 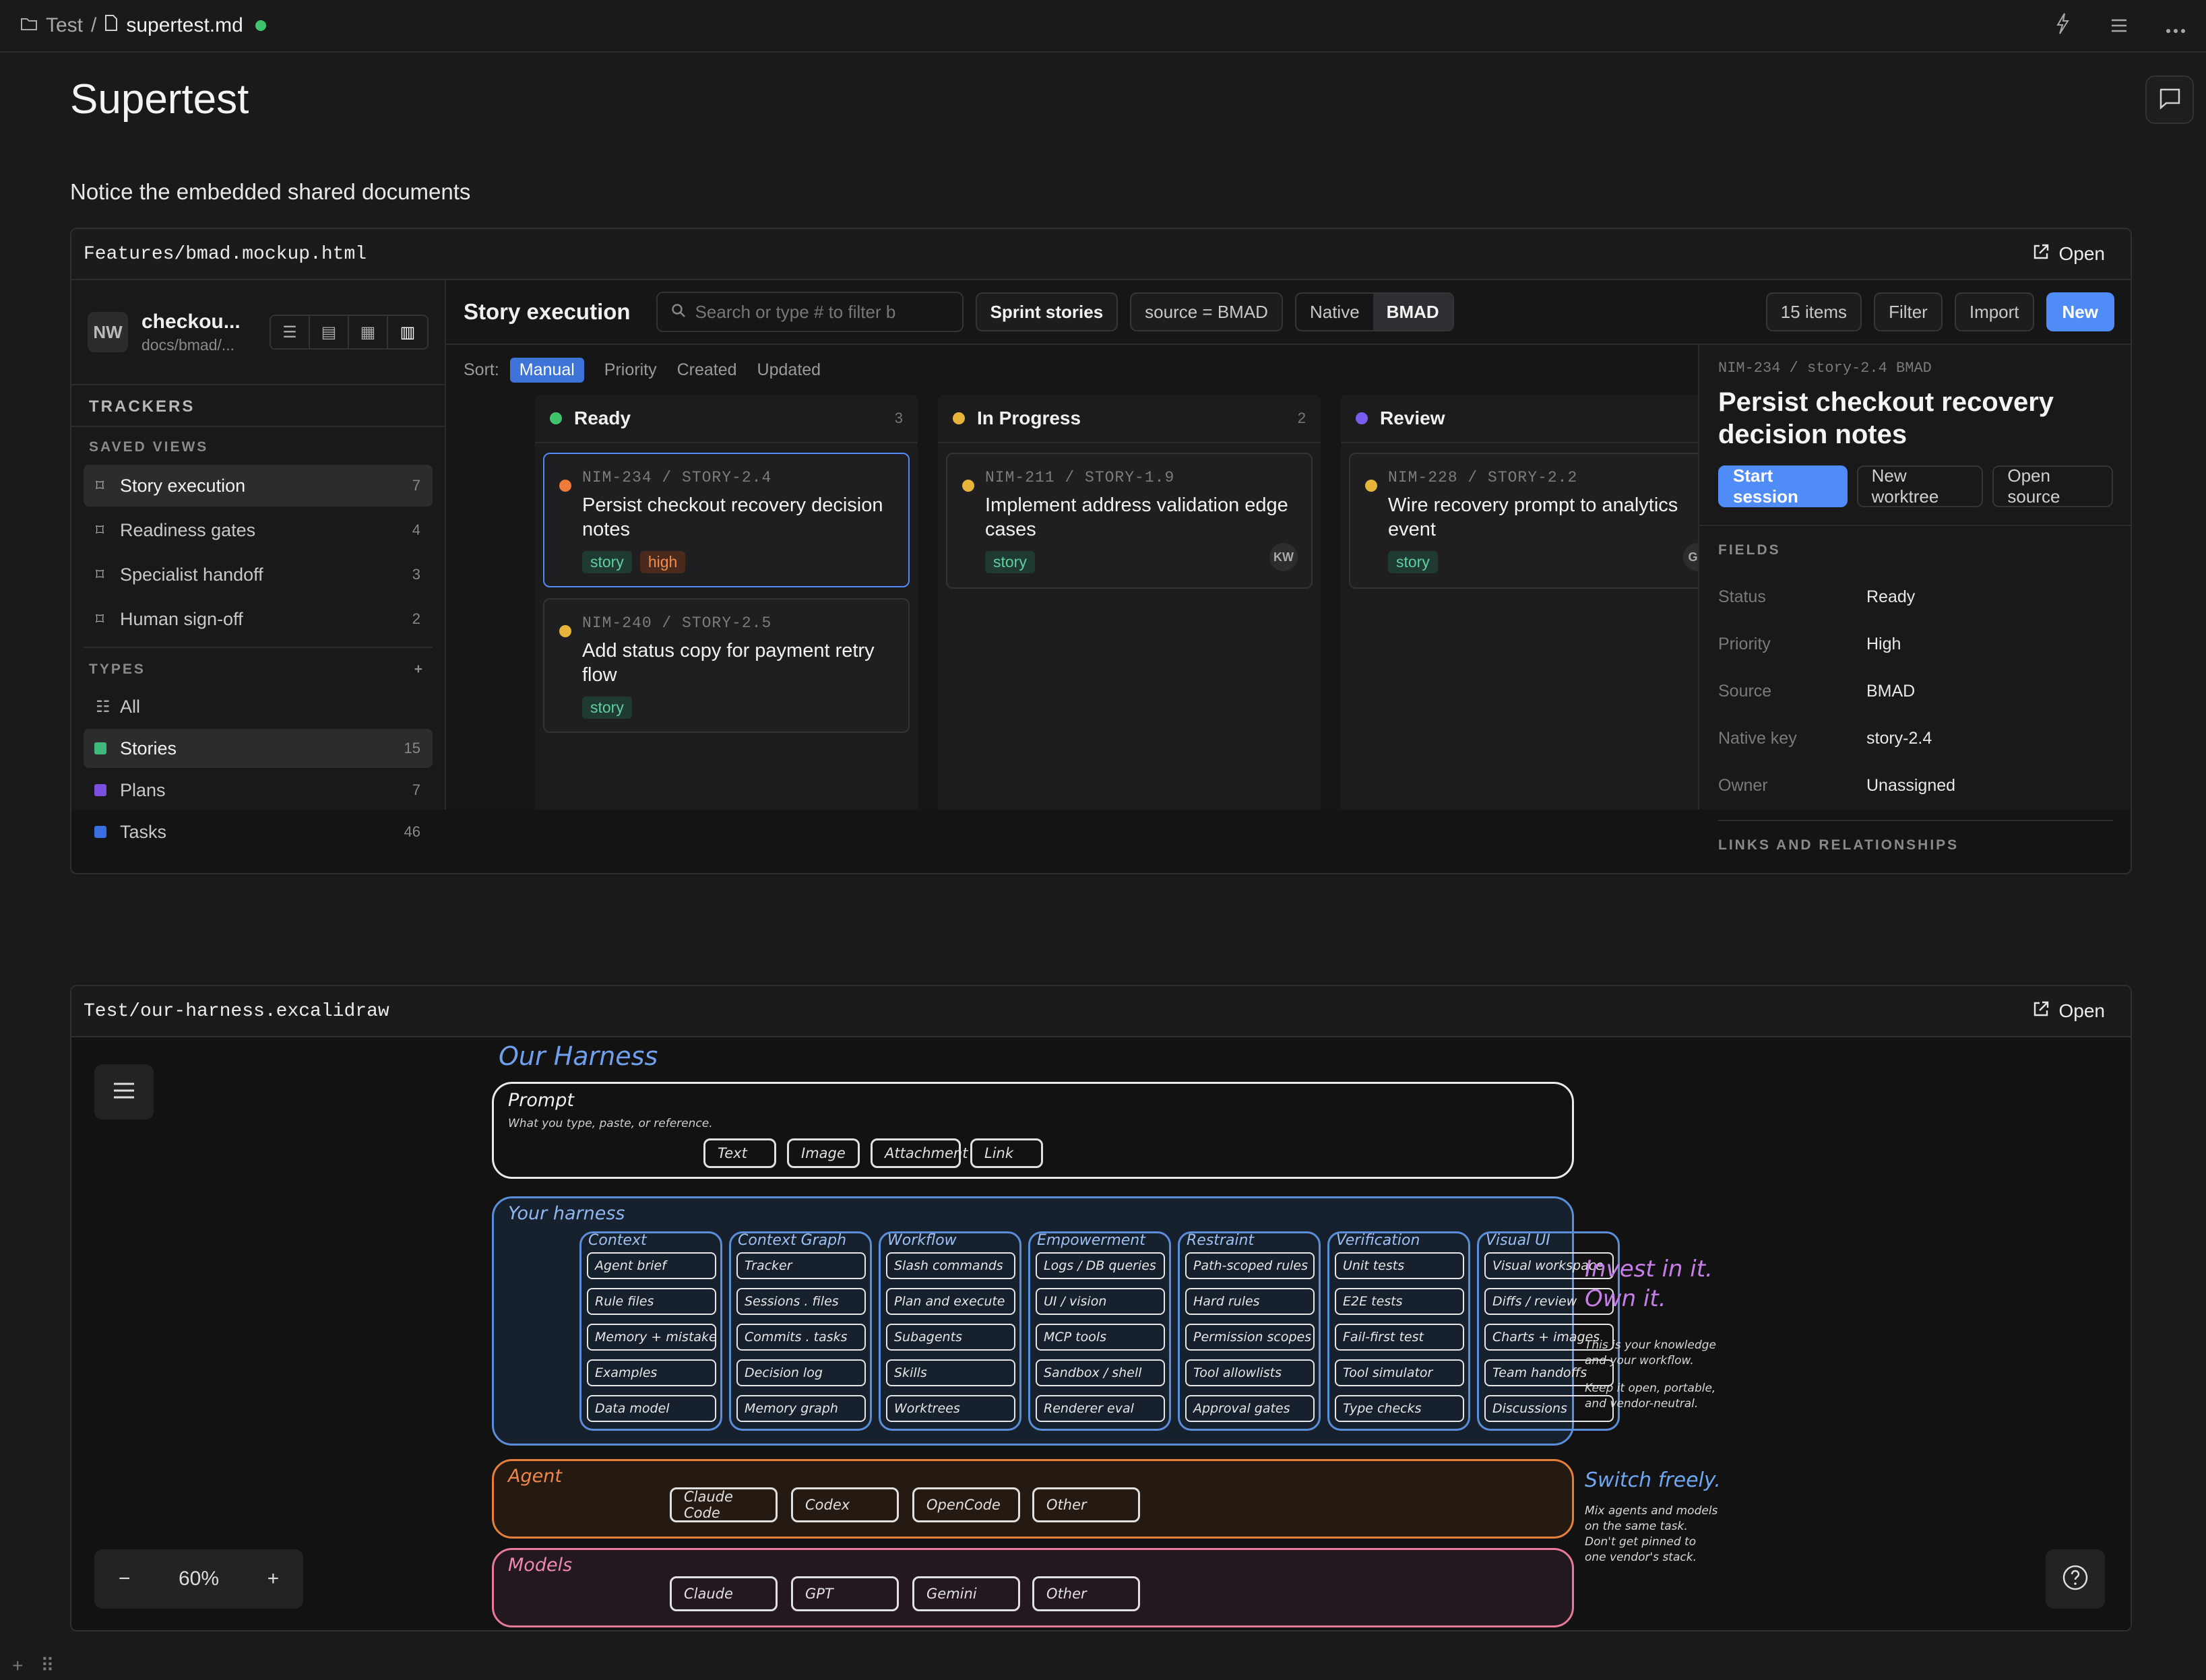 I want to click on column-count: 2, so click(x=1302, y=418).